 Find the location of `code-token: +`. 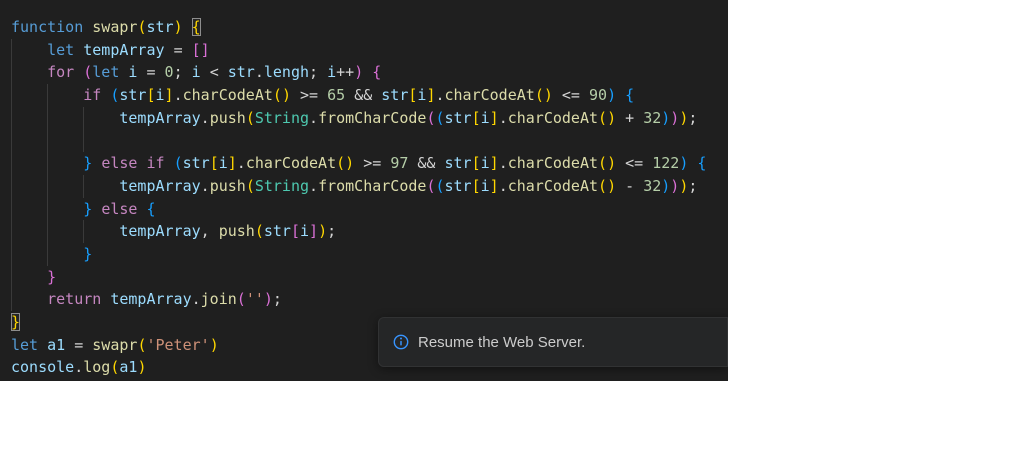

code-token: + is located at coordinates (630, 117).